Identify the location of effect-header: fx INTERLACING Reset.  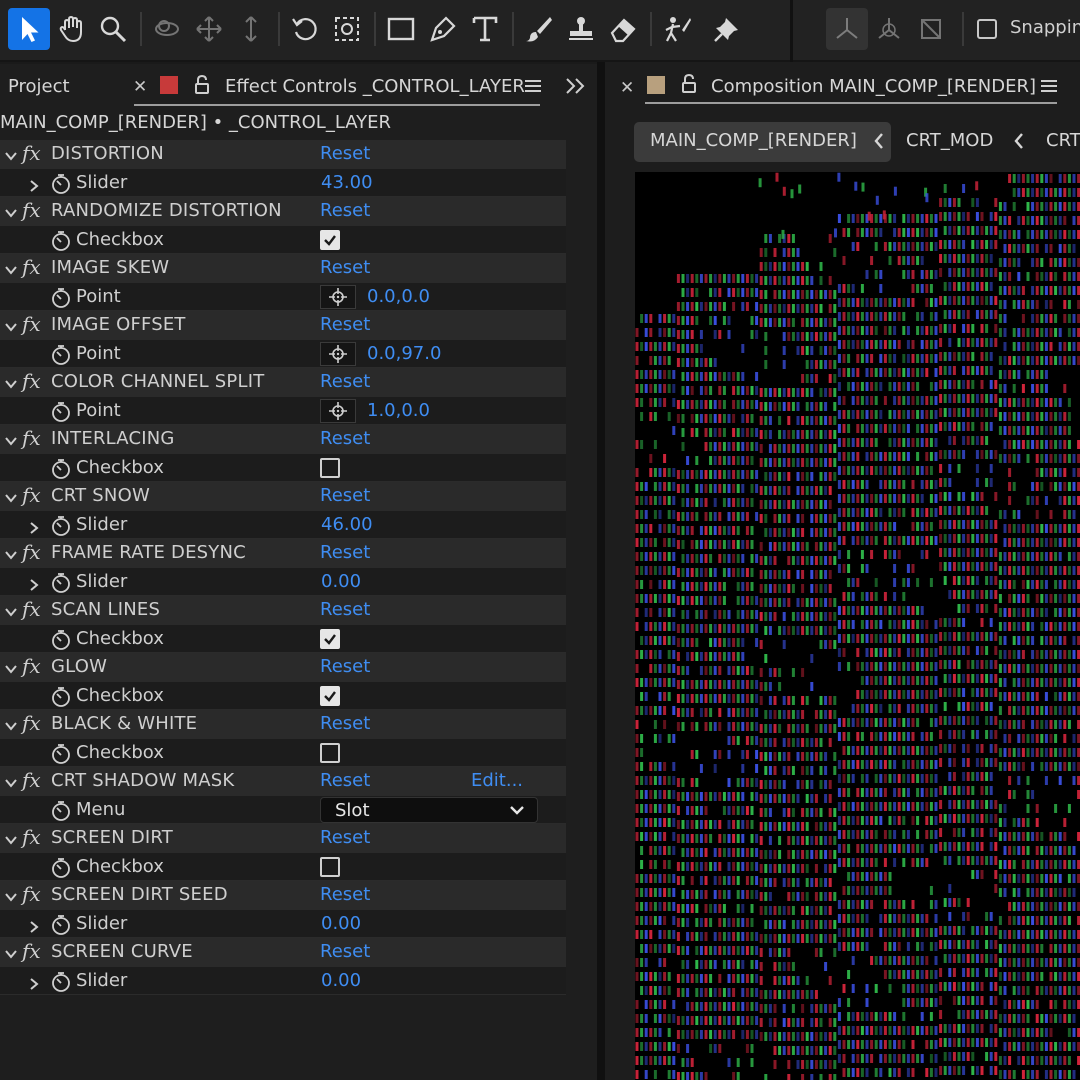
(283, 439).